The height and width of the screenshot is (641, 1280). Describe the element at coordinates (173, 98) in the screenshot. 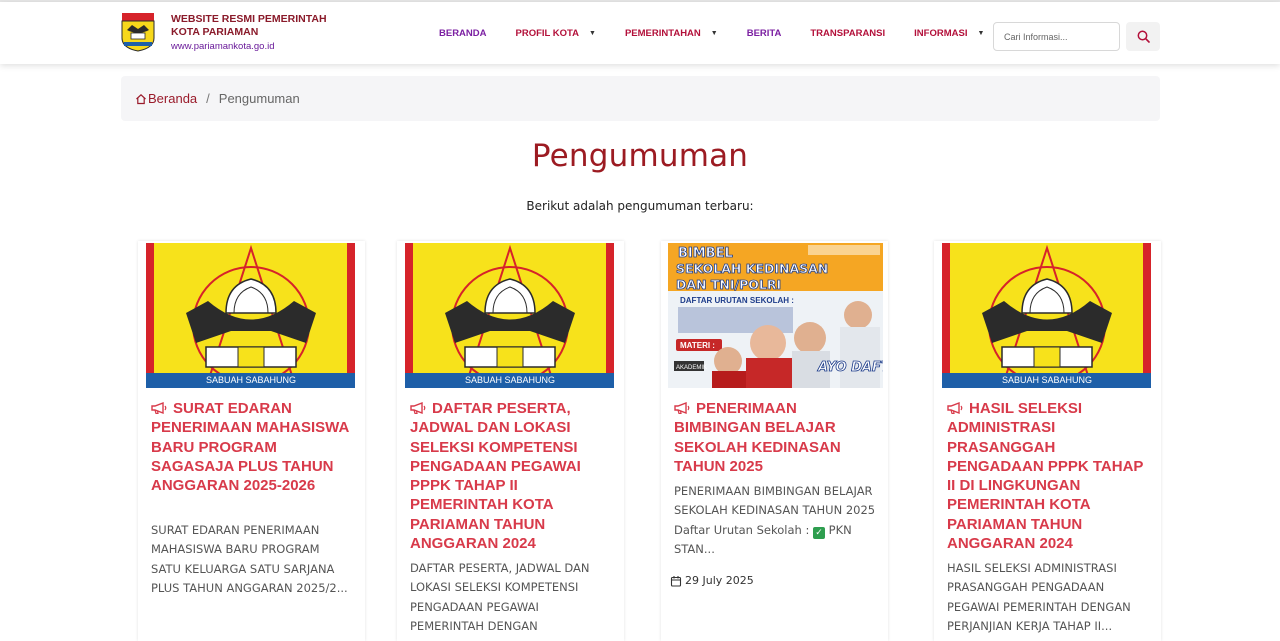

I see `breadcrumb-home-label: Beranda` at that location.